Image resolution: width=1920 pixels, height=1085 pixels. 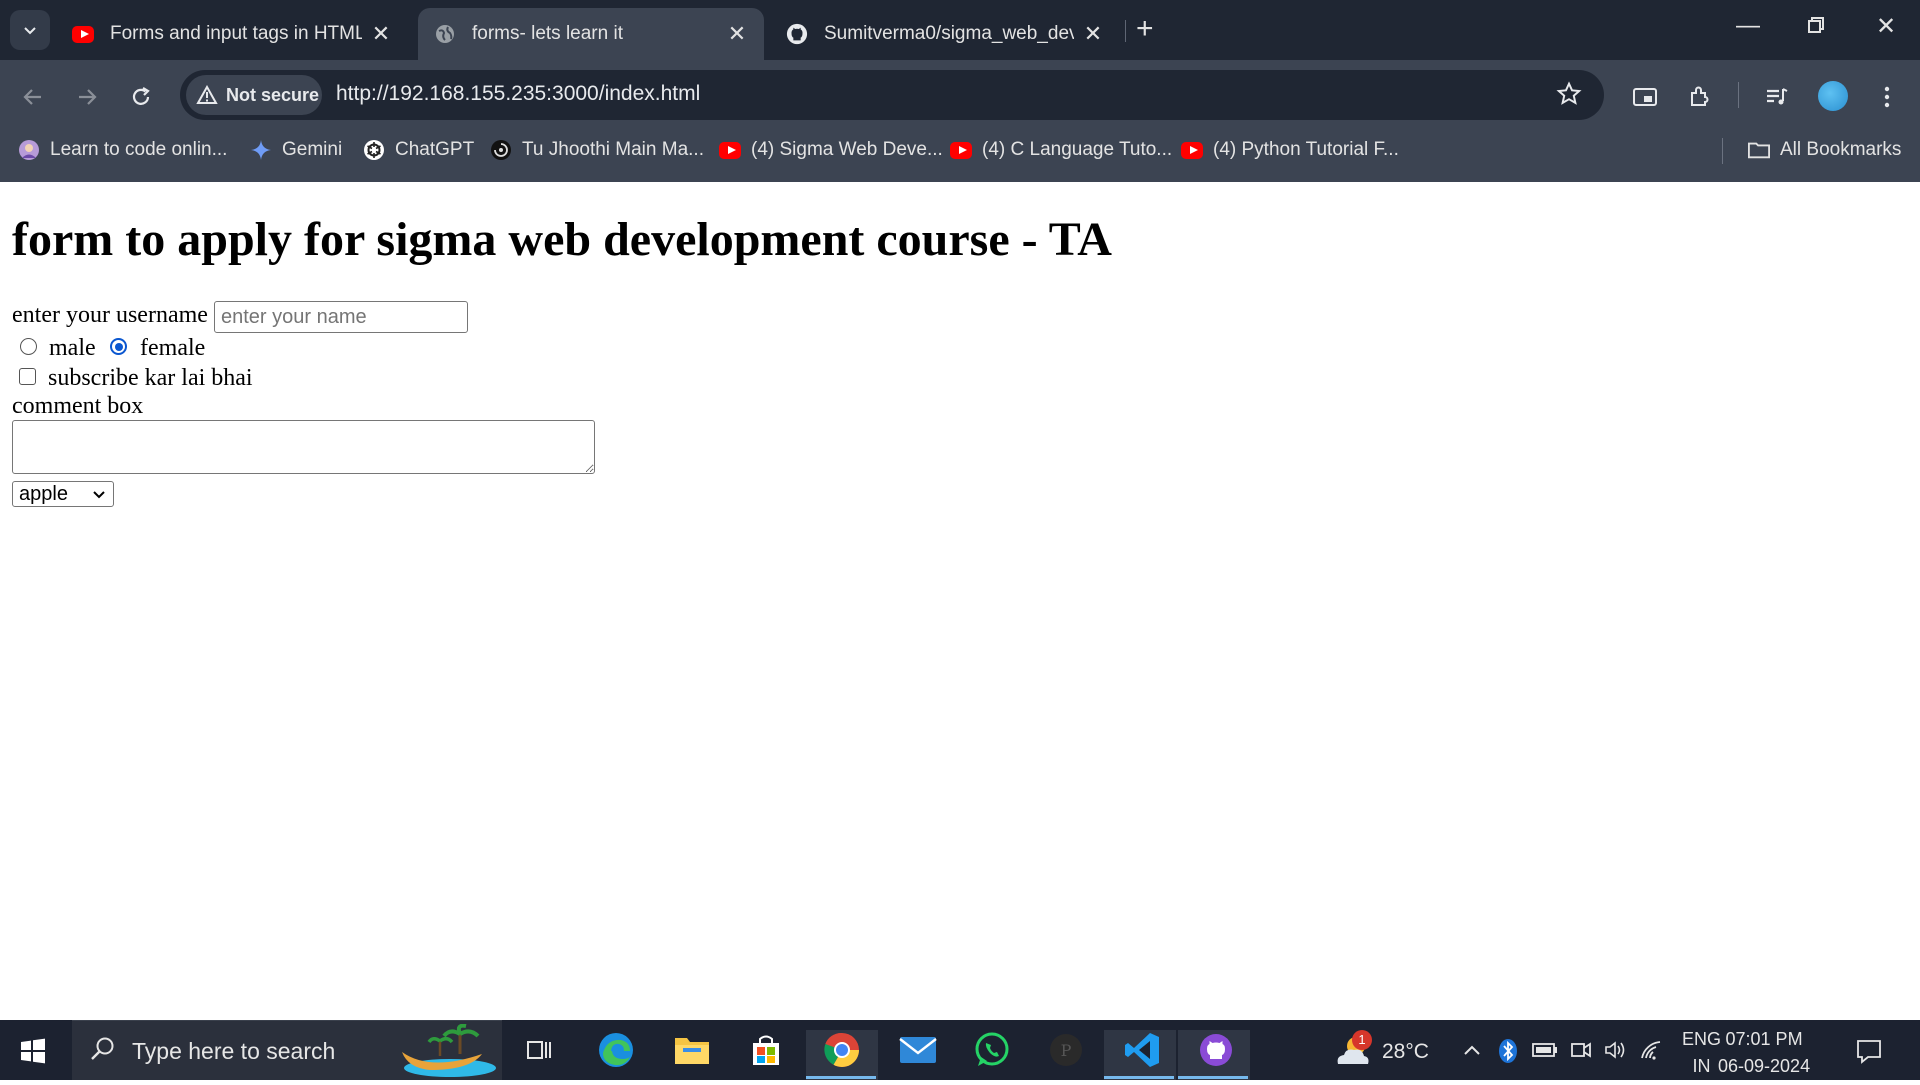 I want to click on bookmark-label: Gemini, so click(x=312, y=149).